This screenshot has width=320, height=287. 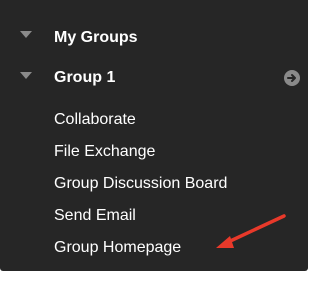 What do you see at coordinates (154, 77) in the screenshot?
I see `group-1-header: Group 1` at bounding box center [154, 77].